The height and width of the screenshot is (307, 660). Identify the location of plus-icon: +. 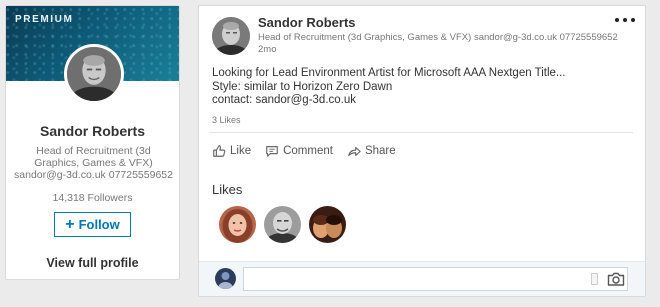
(70, 224).